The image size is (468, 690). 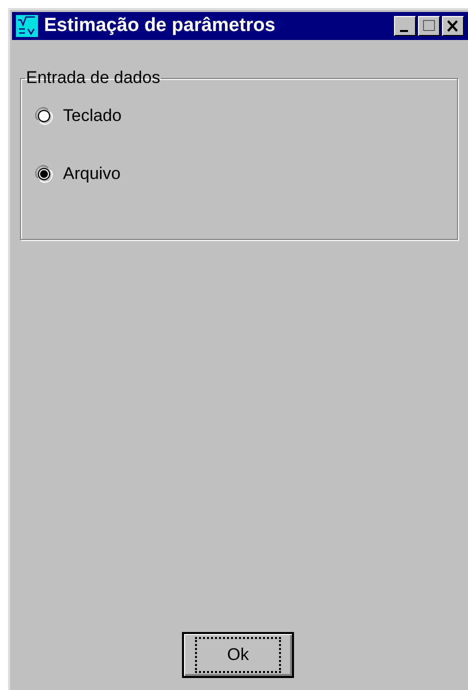 What do you see at coordinates (238, 655) in the screenshot?
I see `ok-button: Ok` at bounding box center [238, 655].